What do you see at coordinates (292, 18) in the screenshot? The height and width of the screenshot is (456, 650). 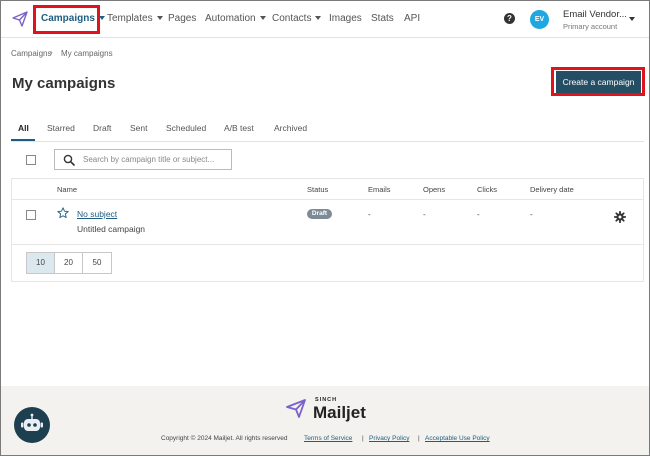 I see `nav-contacts-label: Contacts` at bounding box center [292, 18].